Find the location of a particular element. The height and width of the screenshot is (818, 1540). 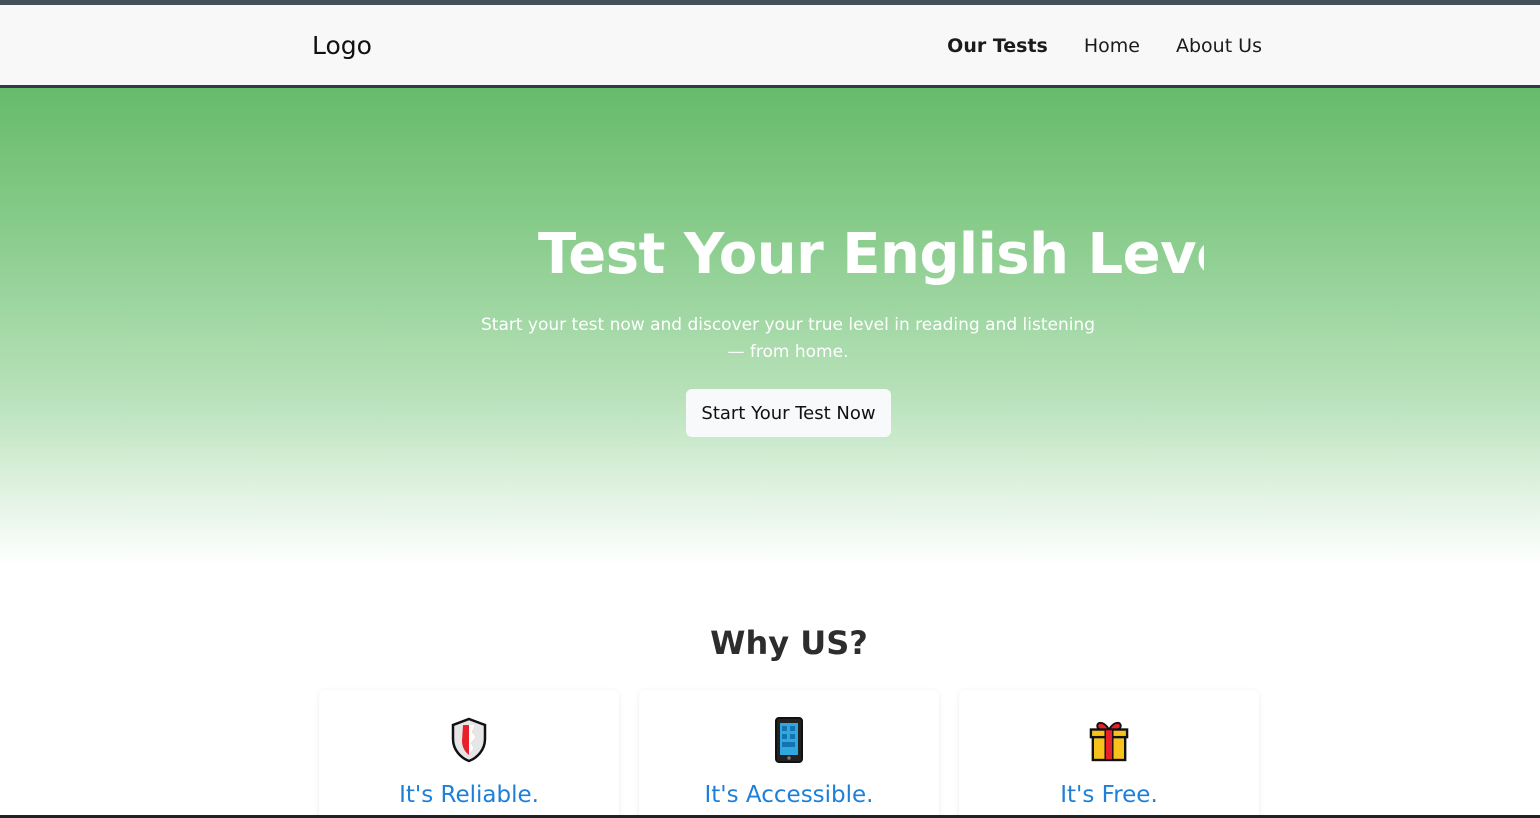

nav-link-about-us: About Us is located at coordinates (1219, 46).